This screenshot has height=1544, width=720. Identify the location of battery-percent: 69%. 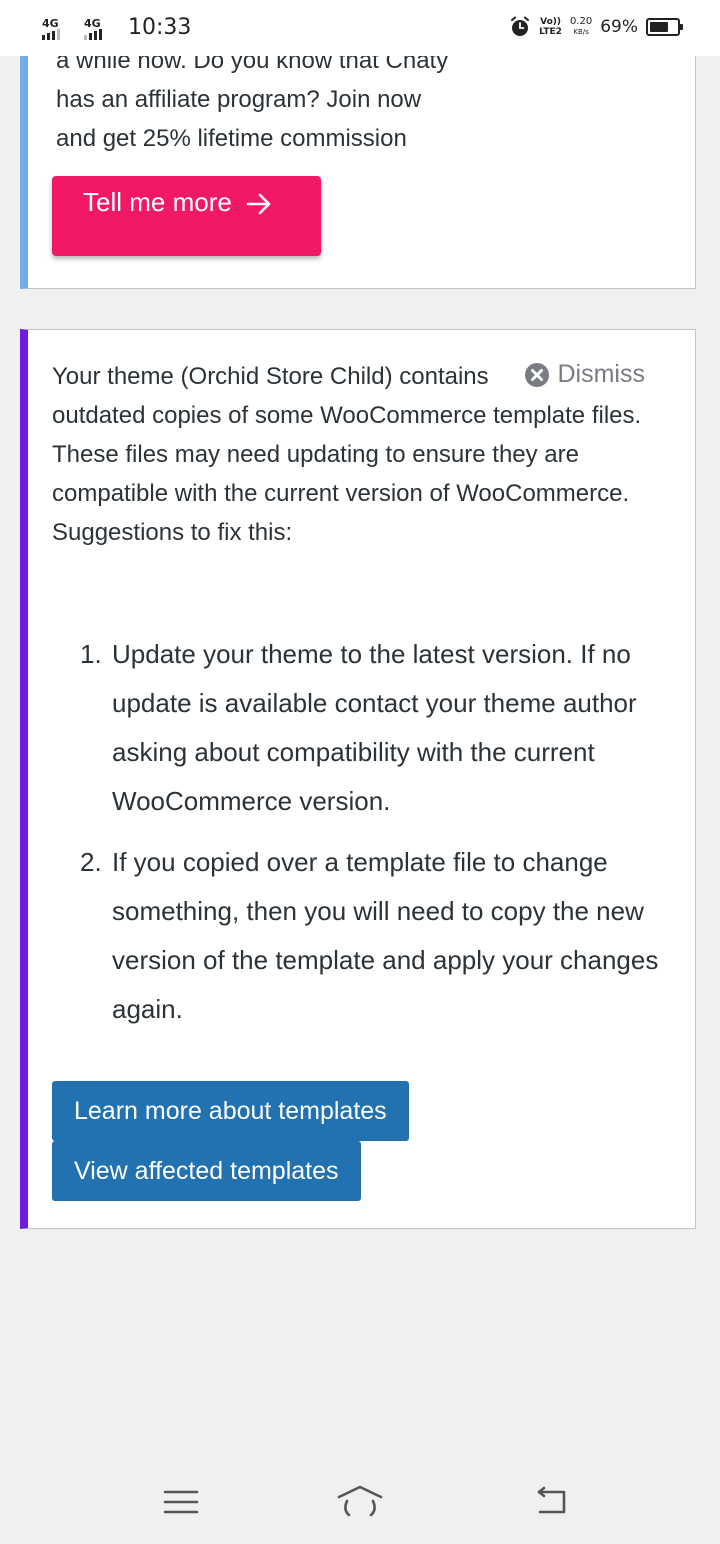
(619, 27).